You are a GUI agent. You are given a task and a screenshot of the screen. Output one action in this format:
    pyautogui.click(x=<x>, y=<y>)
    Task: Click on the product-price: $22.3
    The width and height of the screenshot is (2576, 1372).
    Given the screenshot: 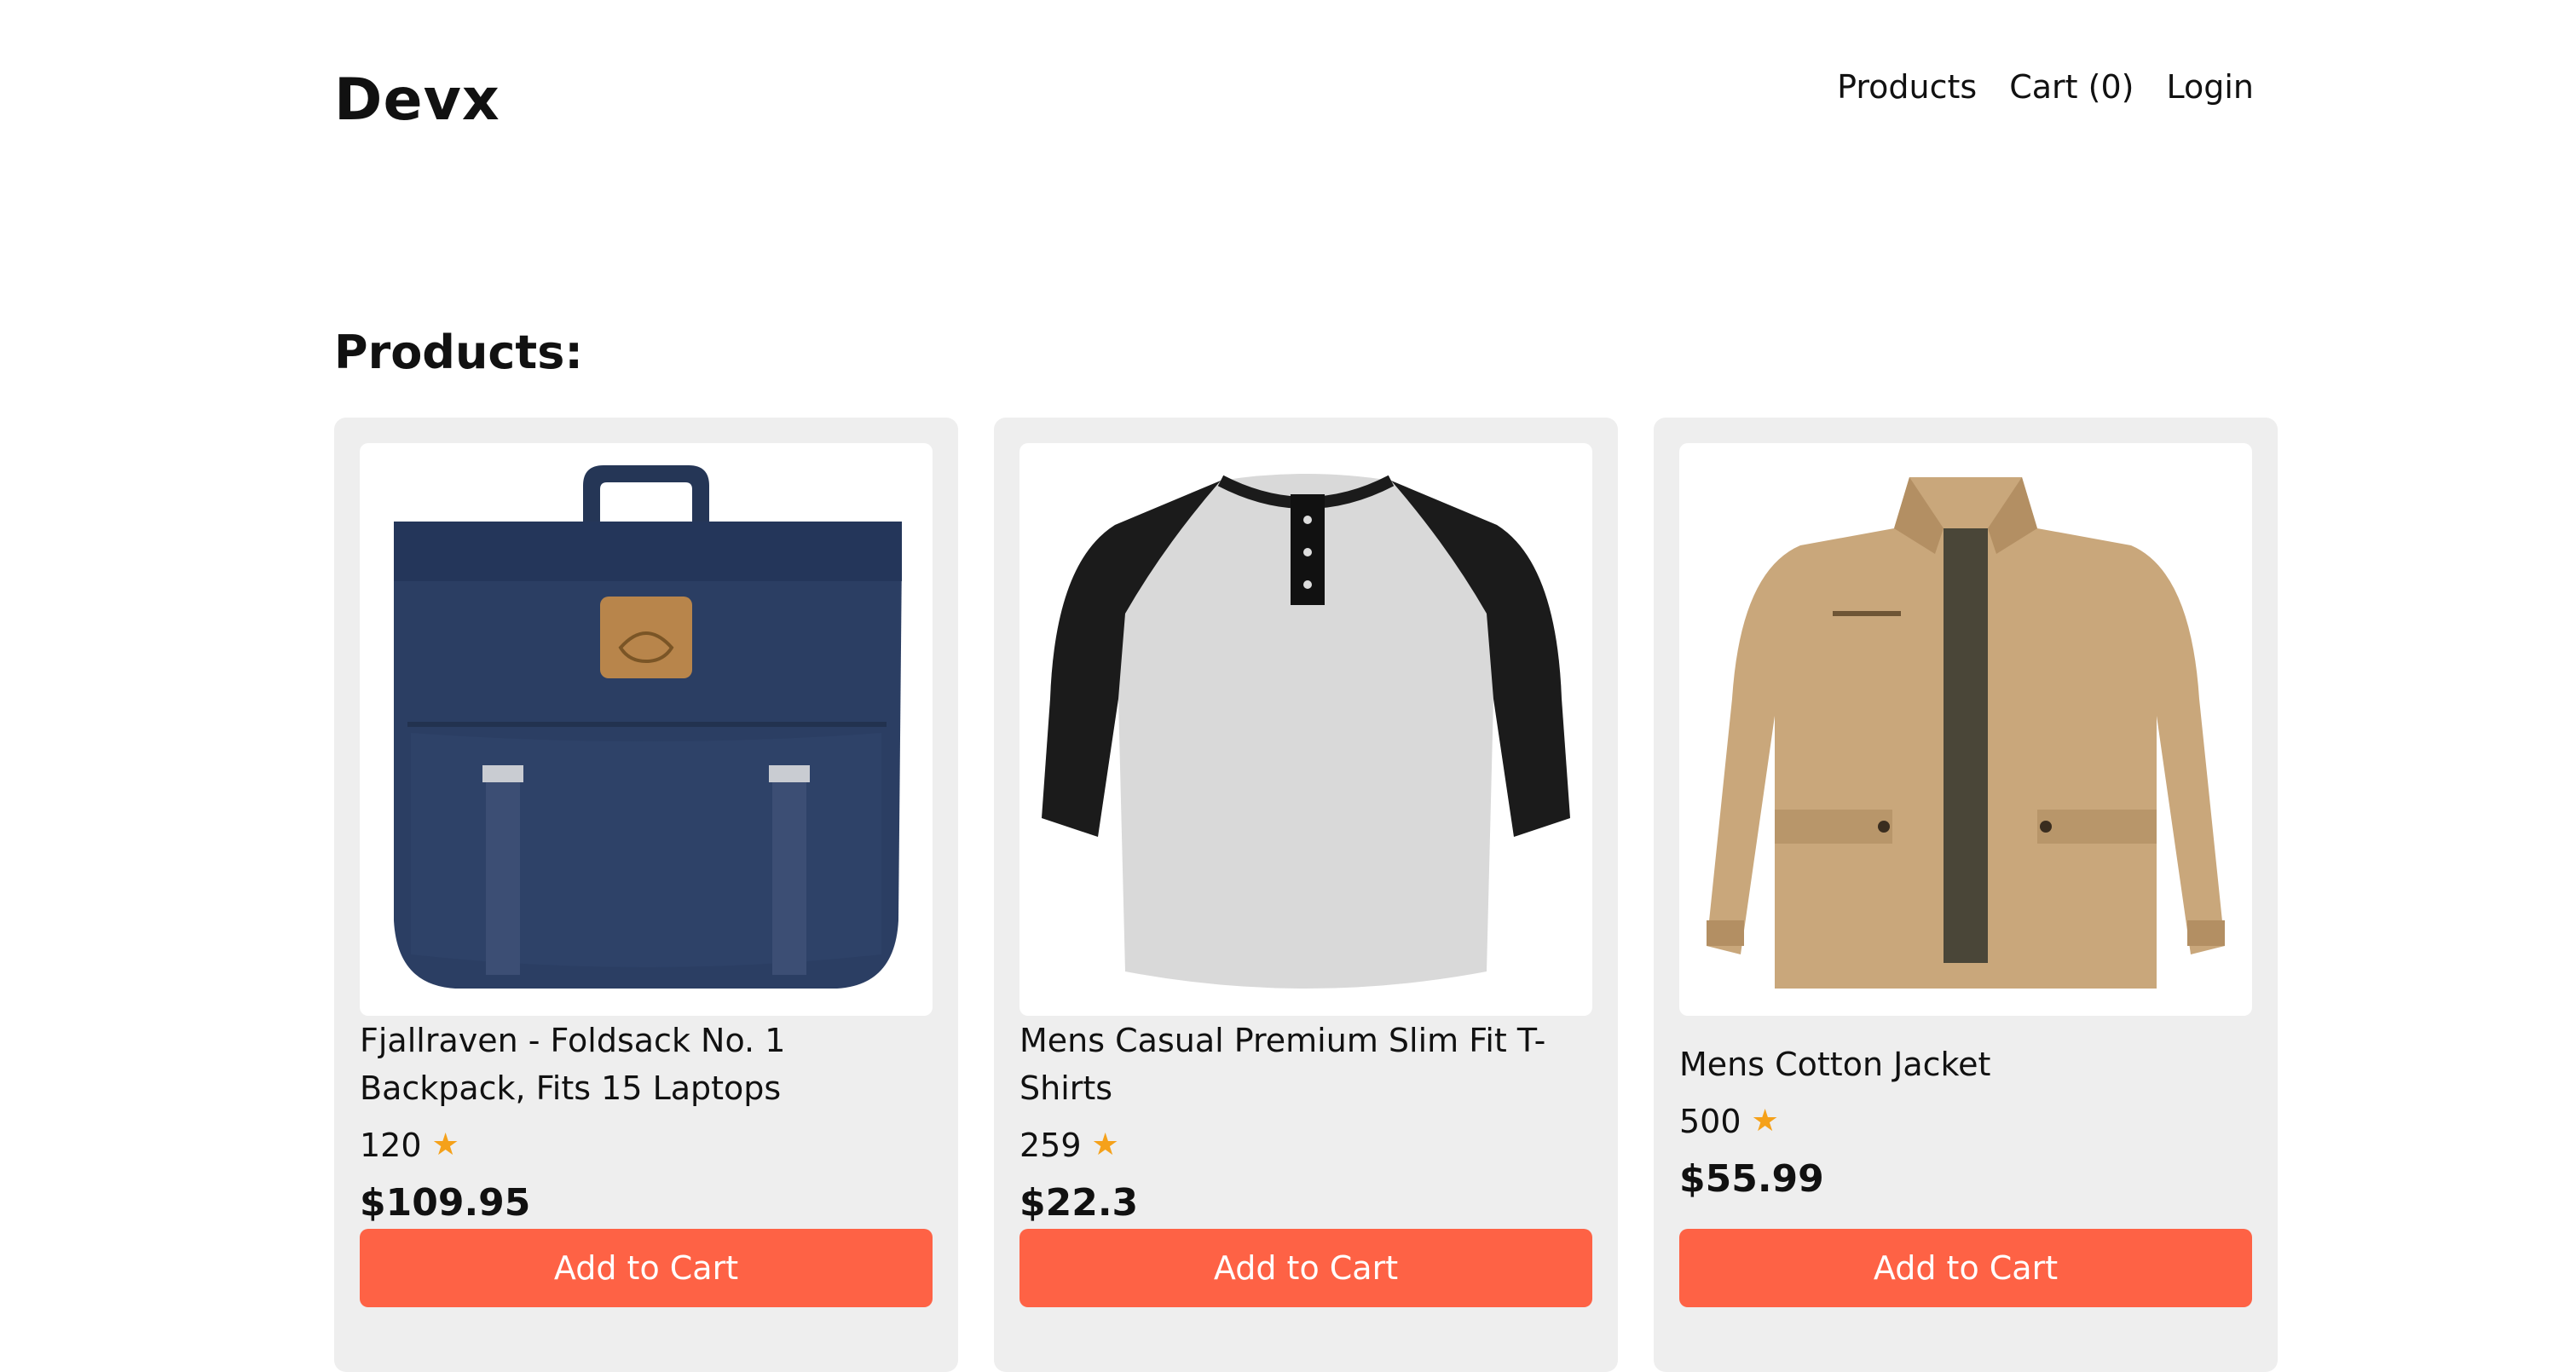 What is the action you would take?
    pyautogui.click(x=1079, y=1203)
    